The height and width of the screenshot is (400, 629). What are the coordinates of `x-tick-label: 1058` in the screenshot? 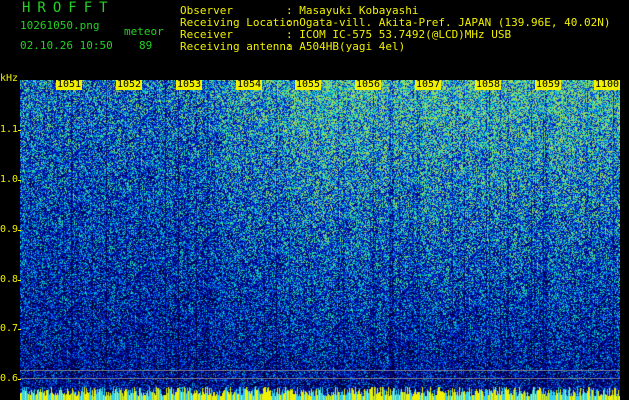 It's located at (488, 84).